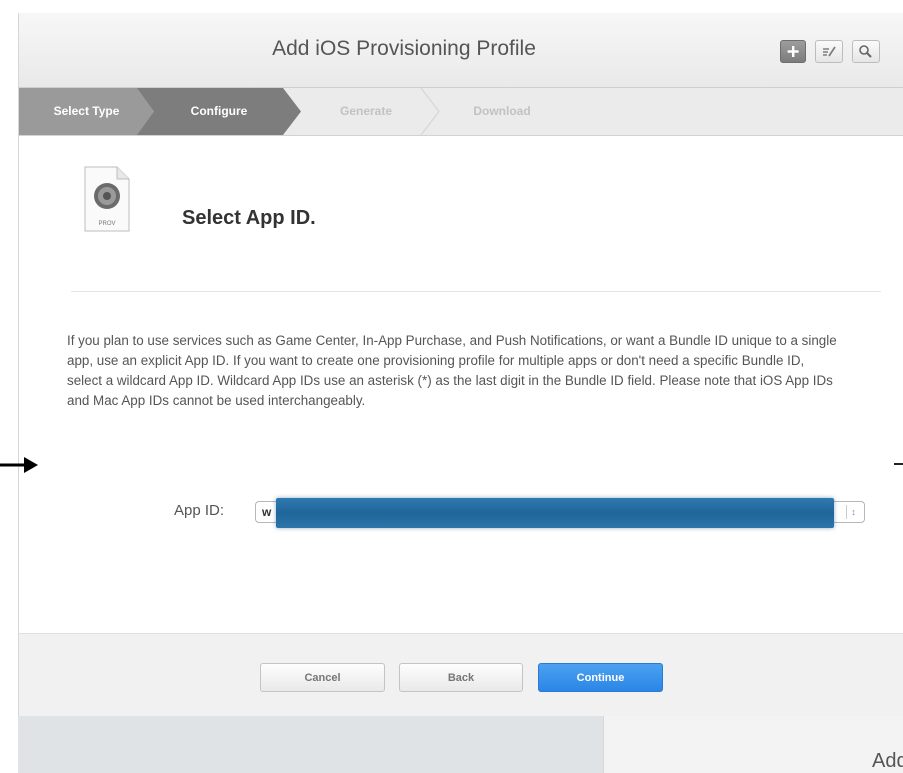 This screenshot has width=903, height=773. I want to click on step-breadcrumb: Select Type Configure Generate Download, so click(461, 112).